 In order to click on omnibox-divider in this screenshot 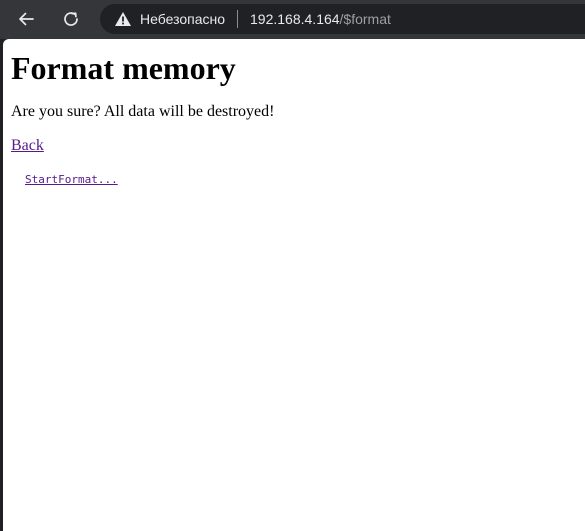, I will do `click(238, 19)`.